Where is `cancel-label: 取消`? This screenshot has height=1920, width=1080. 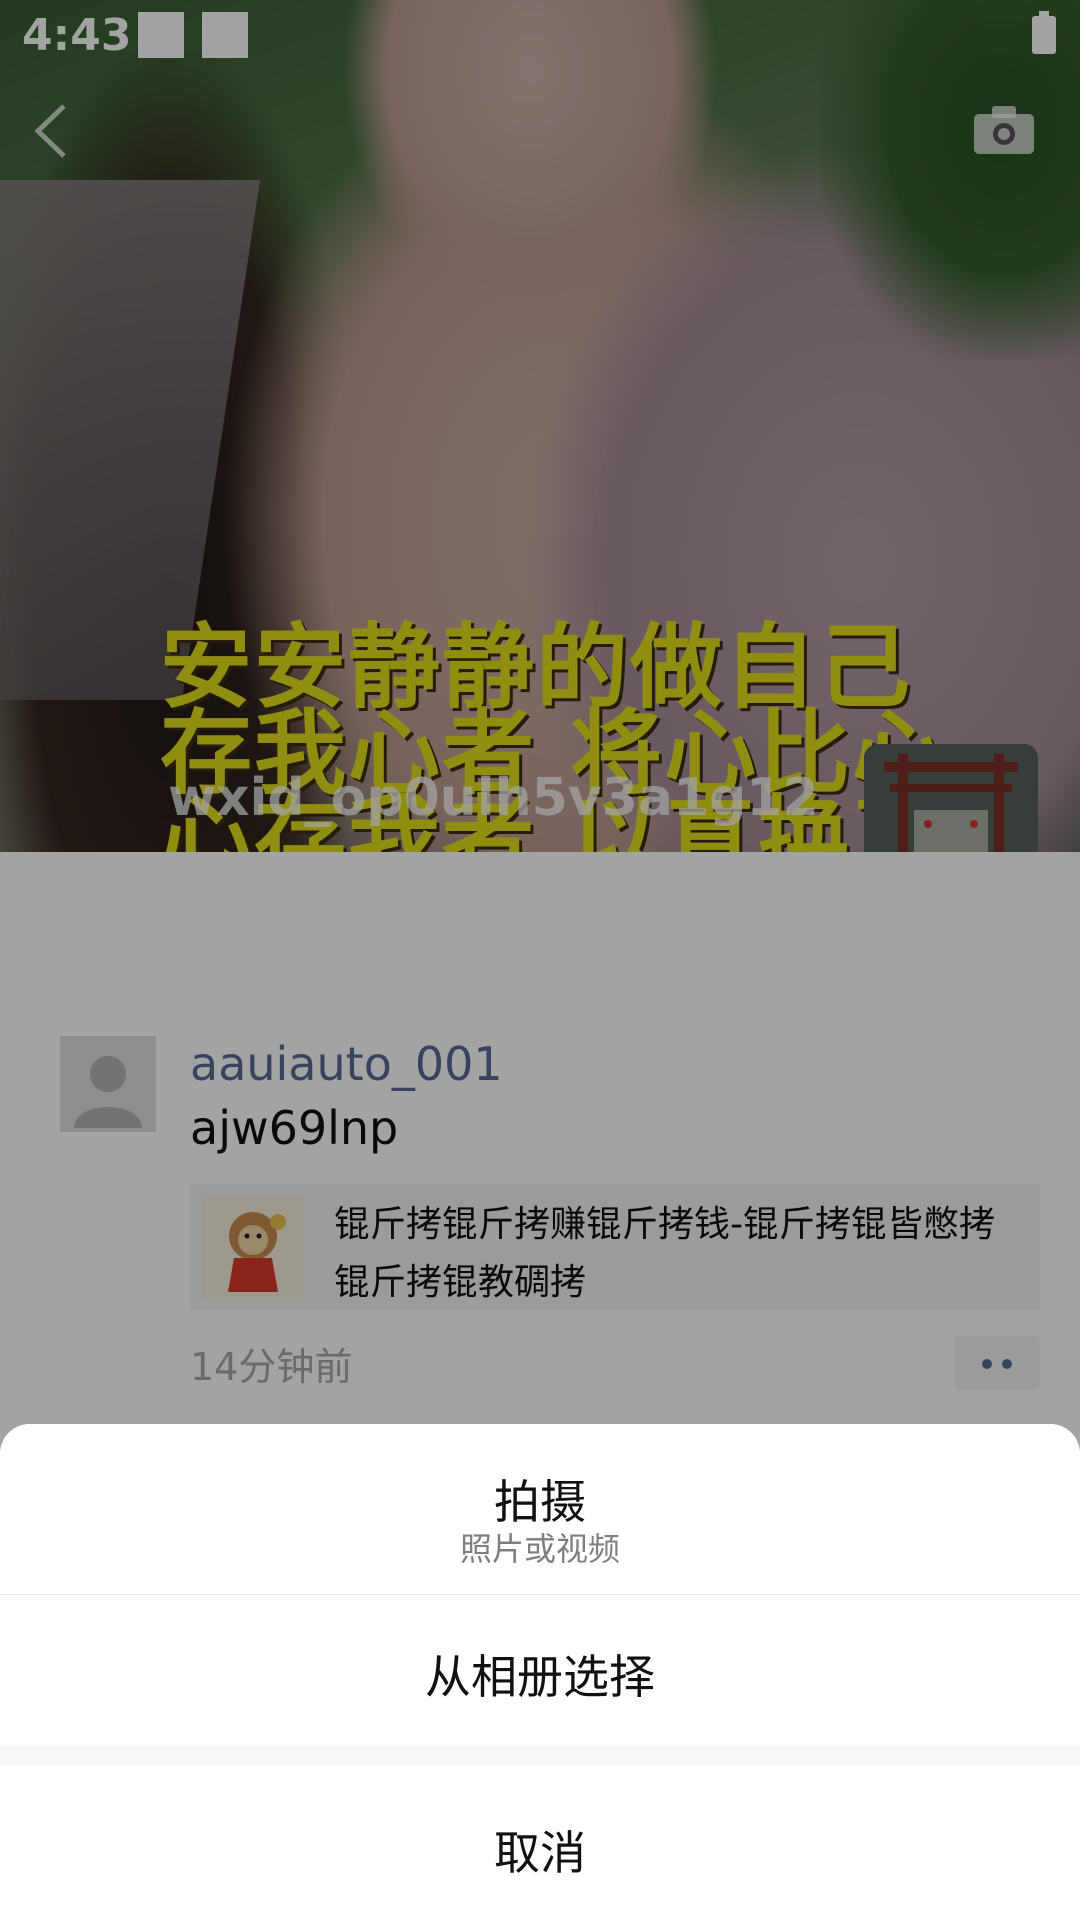 cancel-label: 取消 is located at coordinates (540, 1853).